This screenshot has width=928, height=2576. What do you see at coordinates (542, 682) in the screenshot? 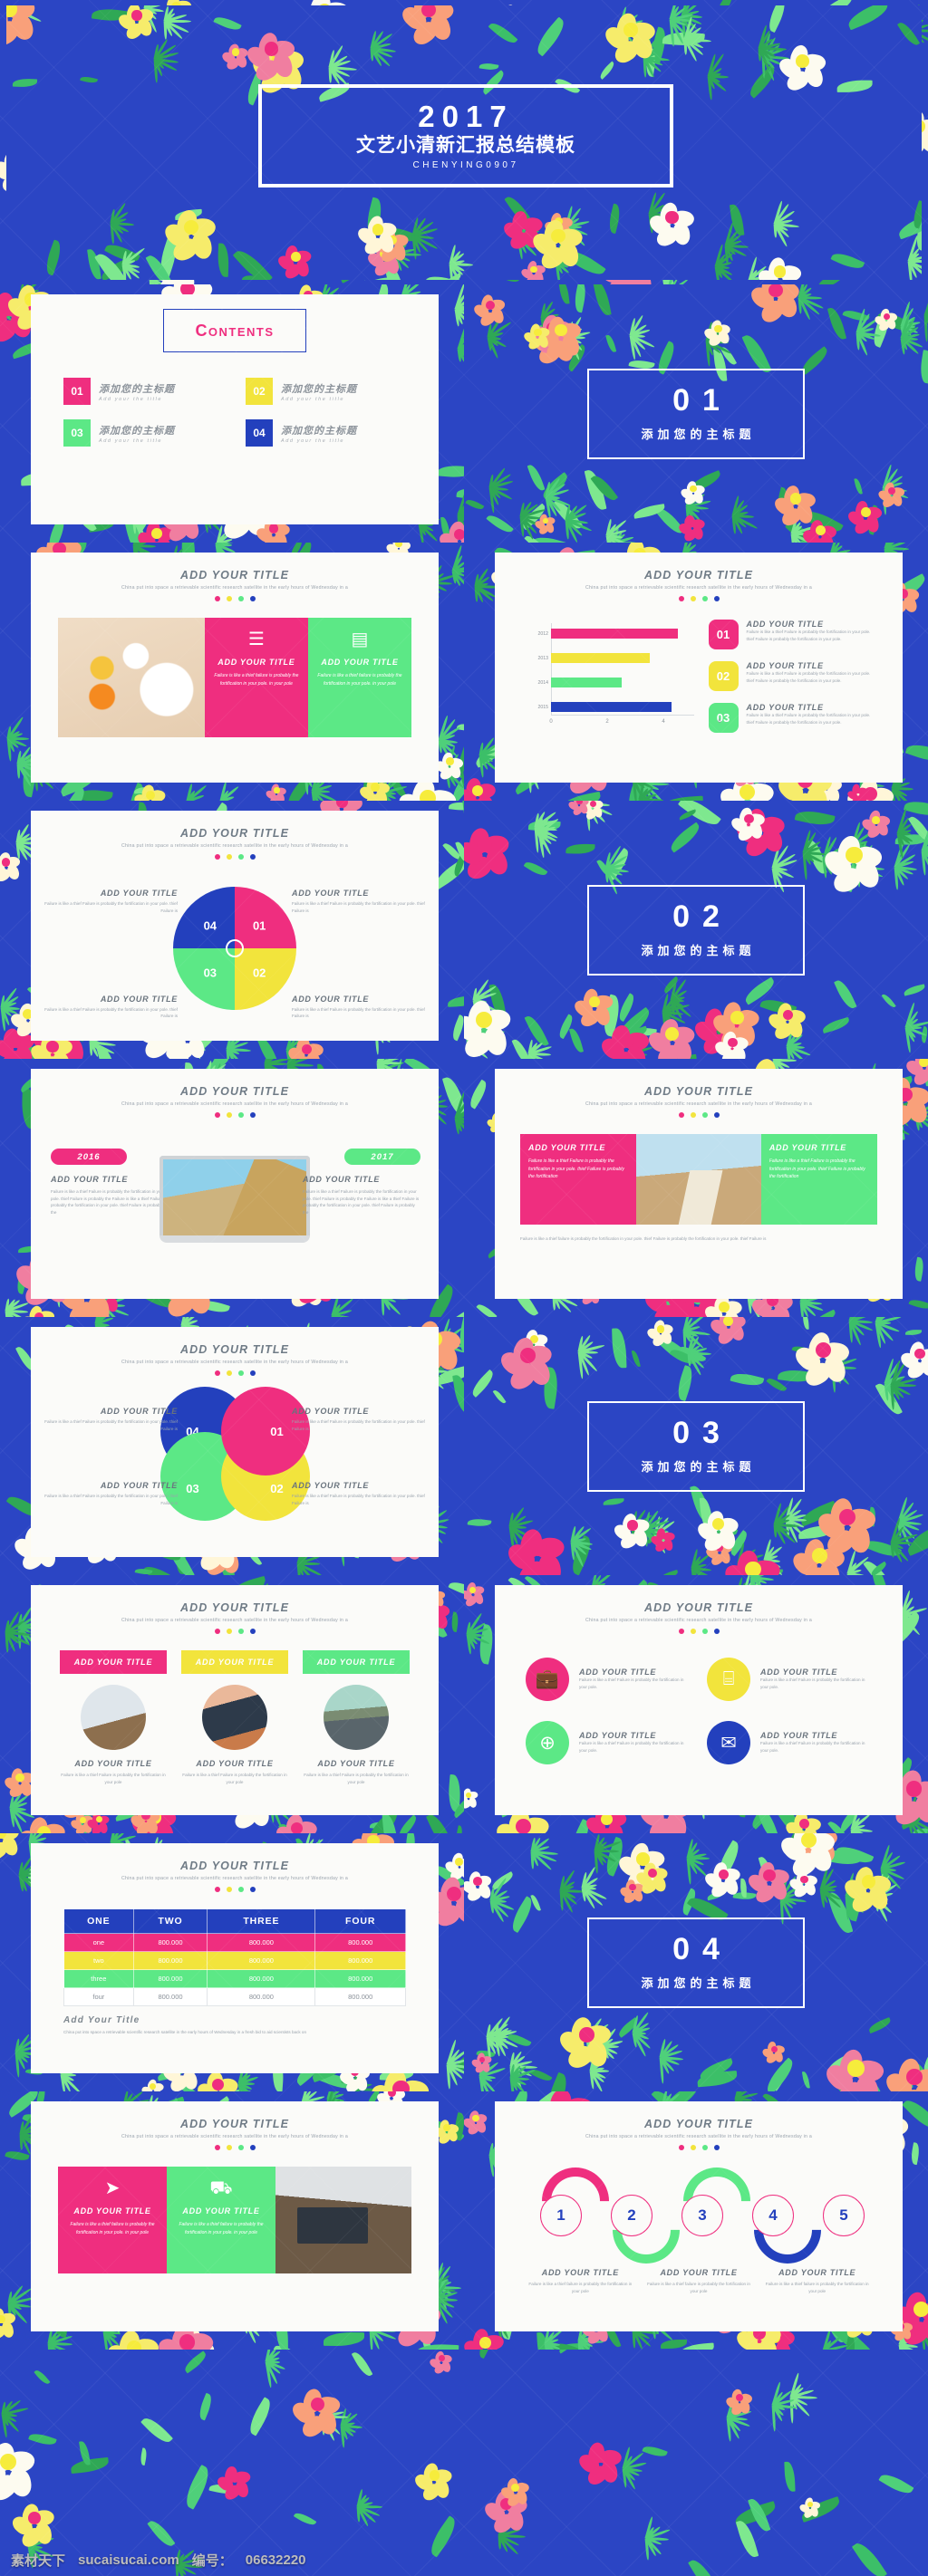
I see `bar-category-label: 2014` at bounding box center [542, 682].